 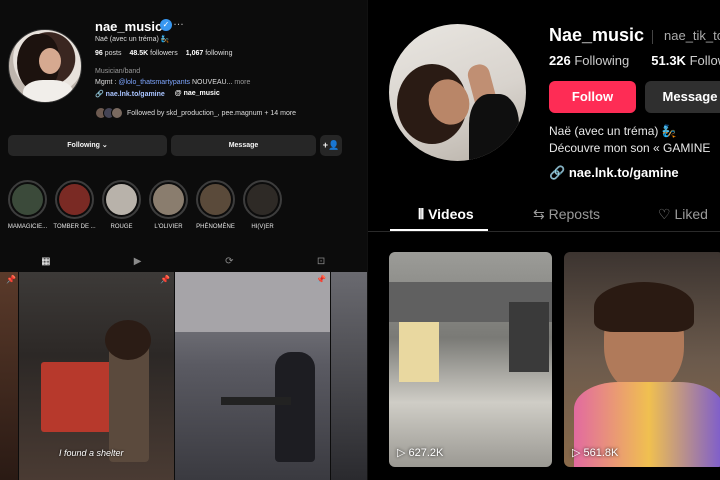 I want to click on heart-icon: ♡, so click(x=664, y=214).